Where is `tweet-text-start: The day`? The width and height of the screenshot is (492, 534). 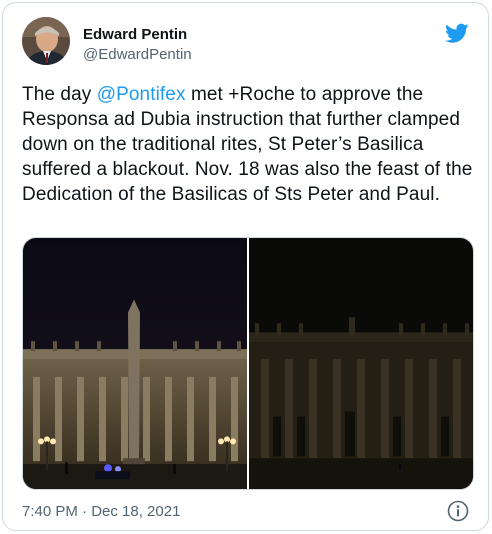 tweet-text-start: The day is located at coordinates (59, 94).